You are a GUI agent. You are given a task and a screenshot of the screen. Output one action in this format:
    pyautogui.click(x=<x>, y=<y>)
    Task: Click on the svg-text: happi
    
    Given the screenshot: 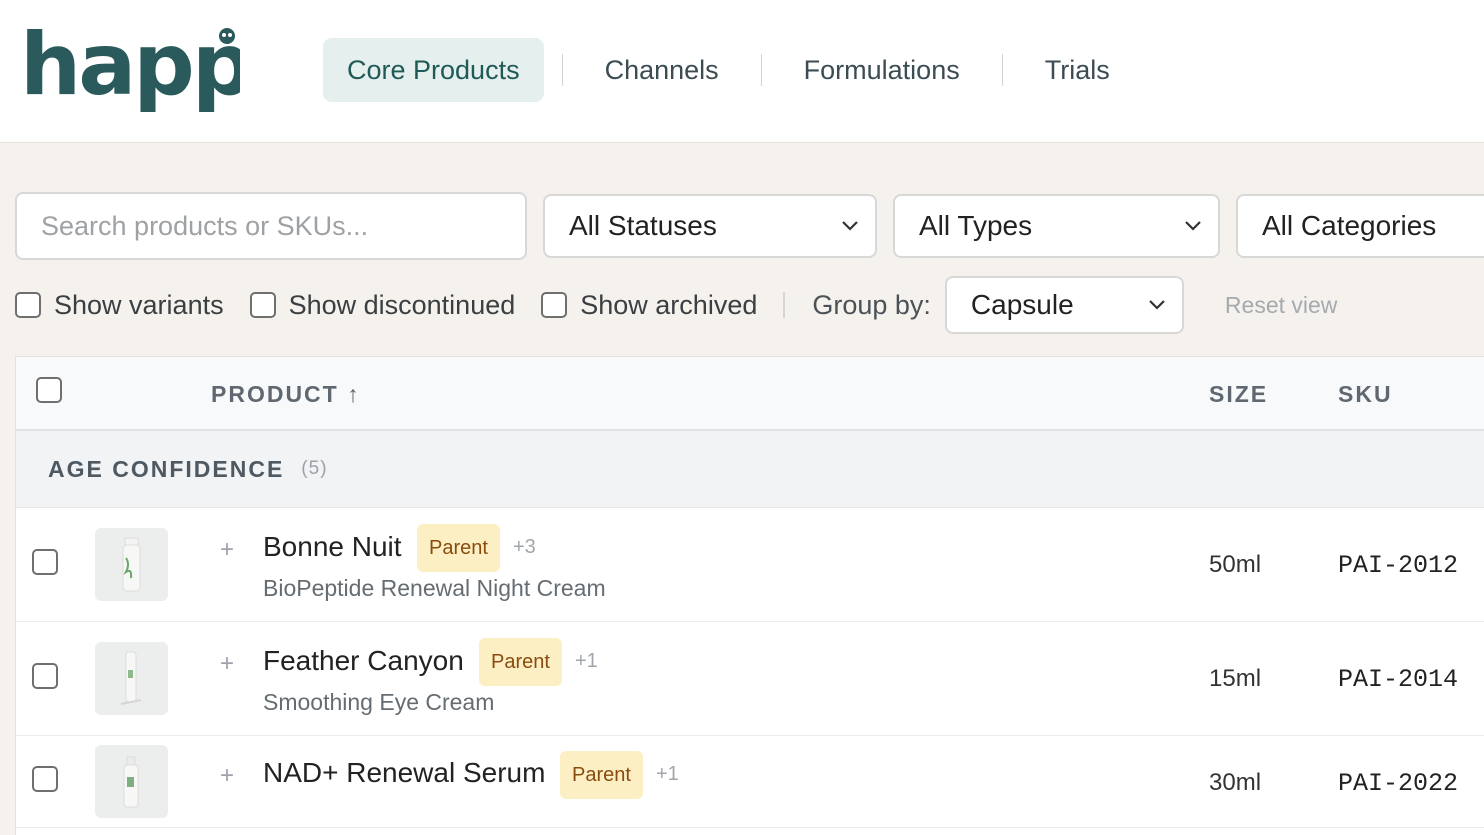 What is the action you would take?
    pyautogui.click(x=130, y=69)
    